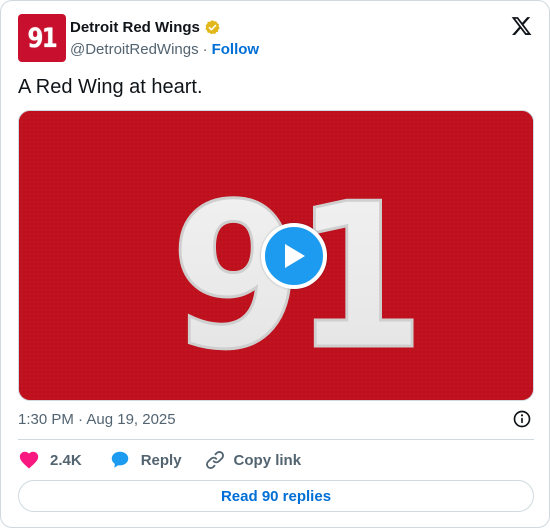 This screenshot has width=550, height=528. What do you see at coordinates (134, 49) in the screenshot?
I see `author-handle: @DetroitRedWings` at bounding box center [134, 49].